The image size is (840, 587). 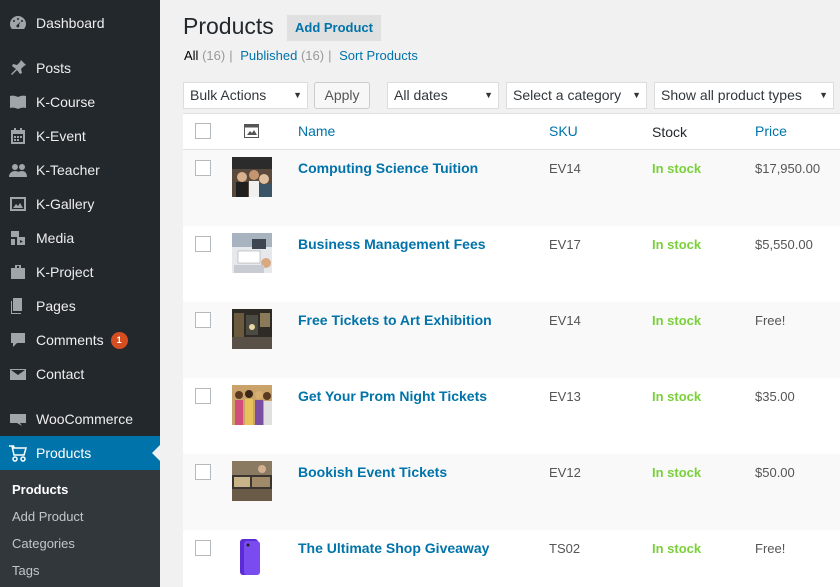 I want to click on category-select: Select a category ▼, so click(x=576, y=95).